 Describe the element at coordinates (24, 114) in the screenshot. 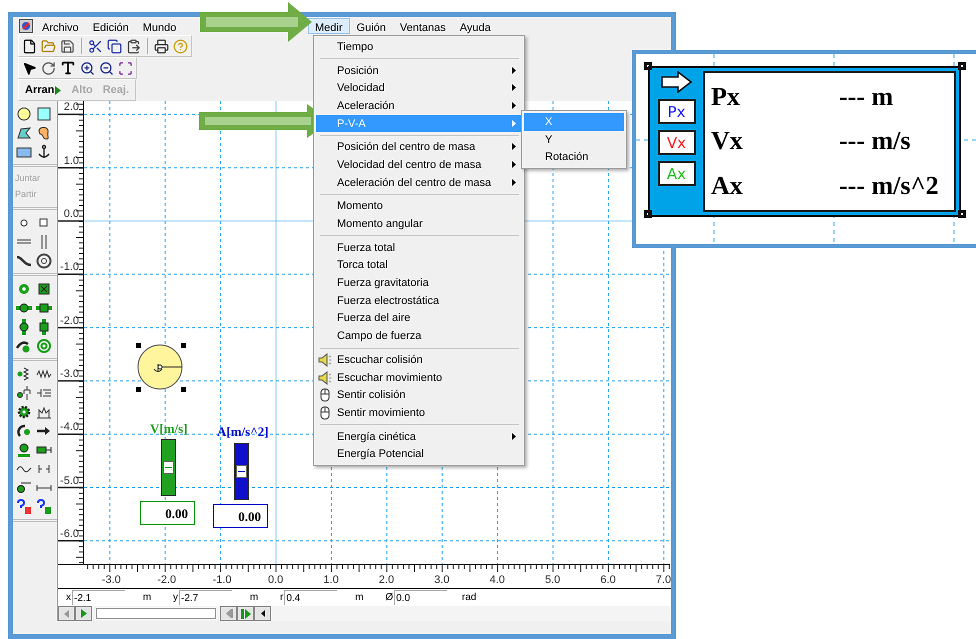

I see `circle-tool-icon` at that location.